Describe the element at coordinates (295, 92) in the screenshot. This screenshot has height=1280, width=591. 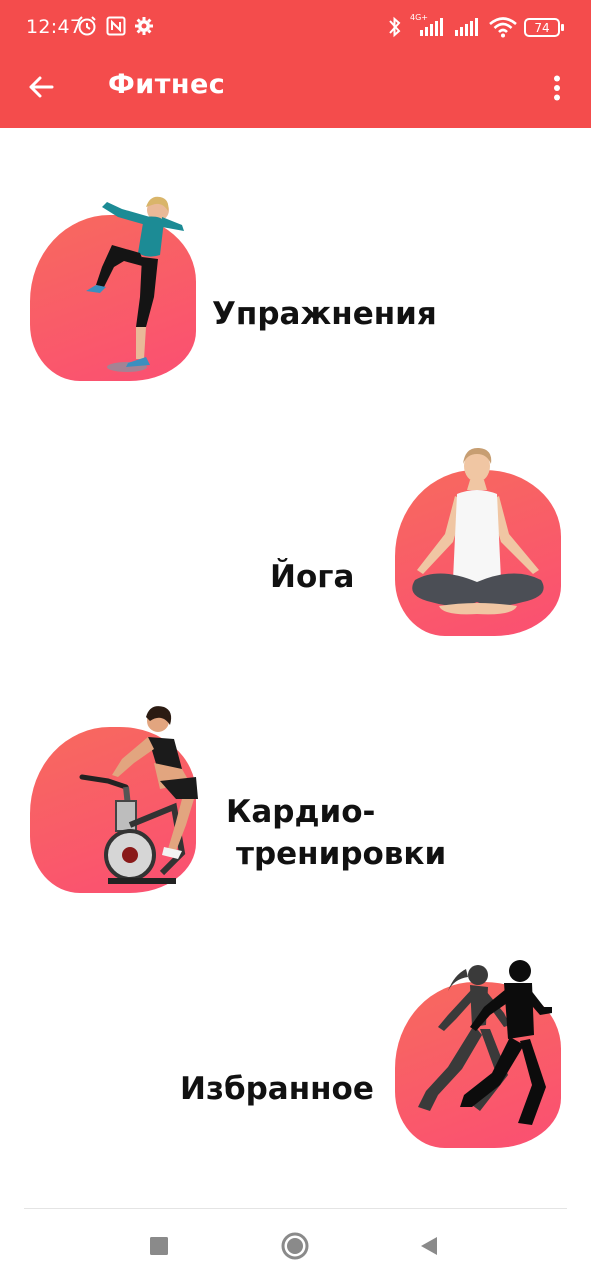
I see `app-bar: Фитнес` at that location.